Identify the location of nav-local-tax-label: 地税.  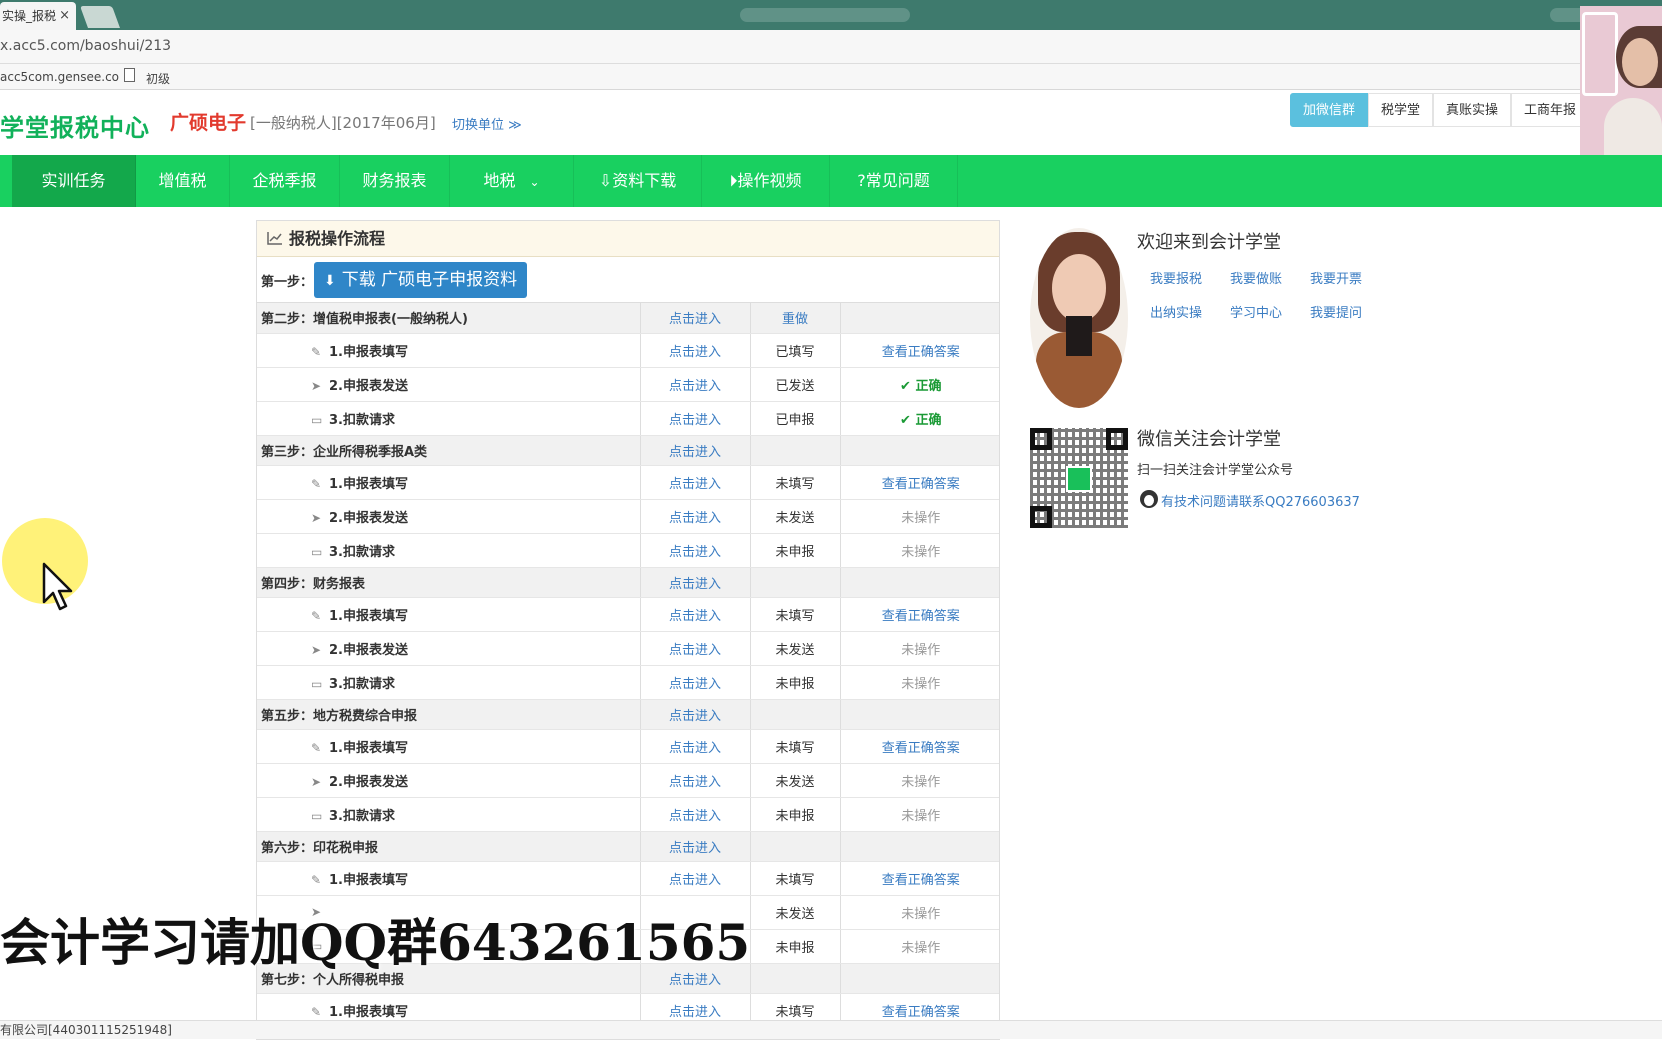
(499, 180).